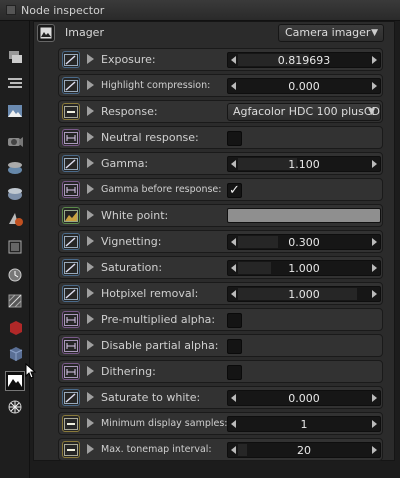 The width and height of the screenshot is (400, 478). I want to click on medium-icon, so click(15, 301).